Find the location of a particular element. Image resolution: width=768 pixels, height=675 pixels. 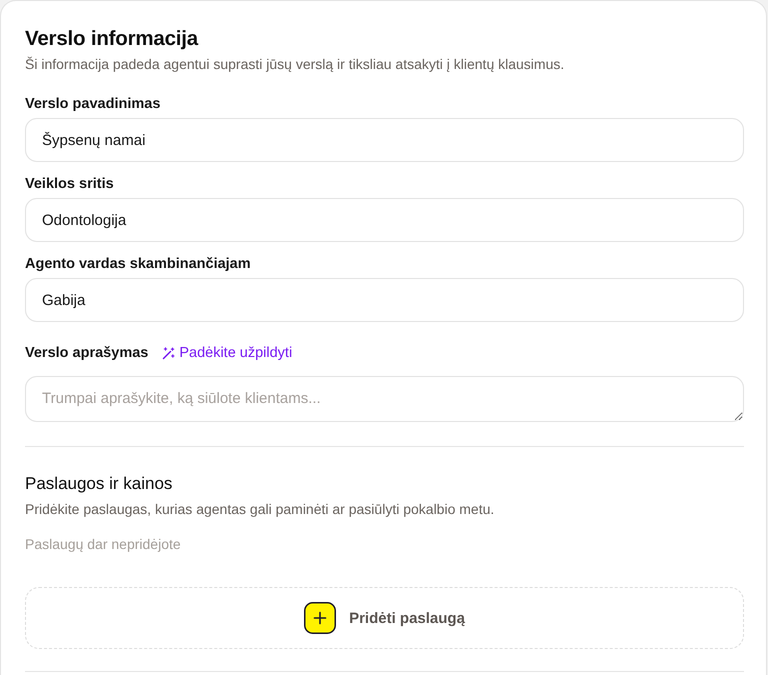

section-description: Pridėkite paslaugas, kurias agentas gali paminėti ar pasiūlyti pokalbio metu. is located at coordinates (260, 509).